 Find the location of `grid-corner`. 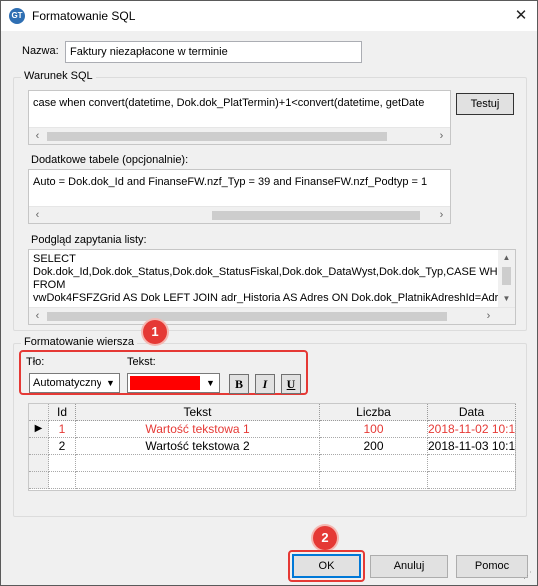

grid-corner is located at coordinates (39, 412).